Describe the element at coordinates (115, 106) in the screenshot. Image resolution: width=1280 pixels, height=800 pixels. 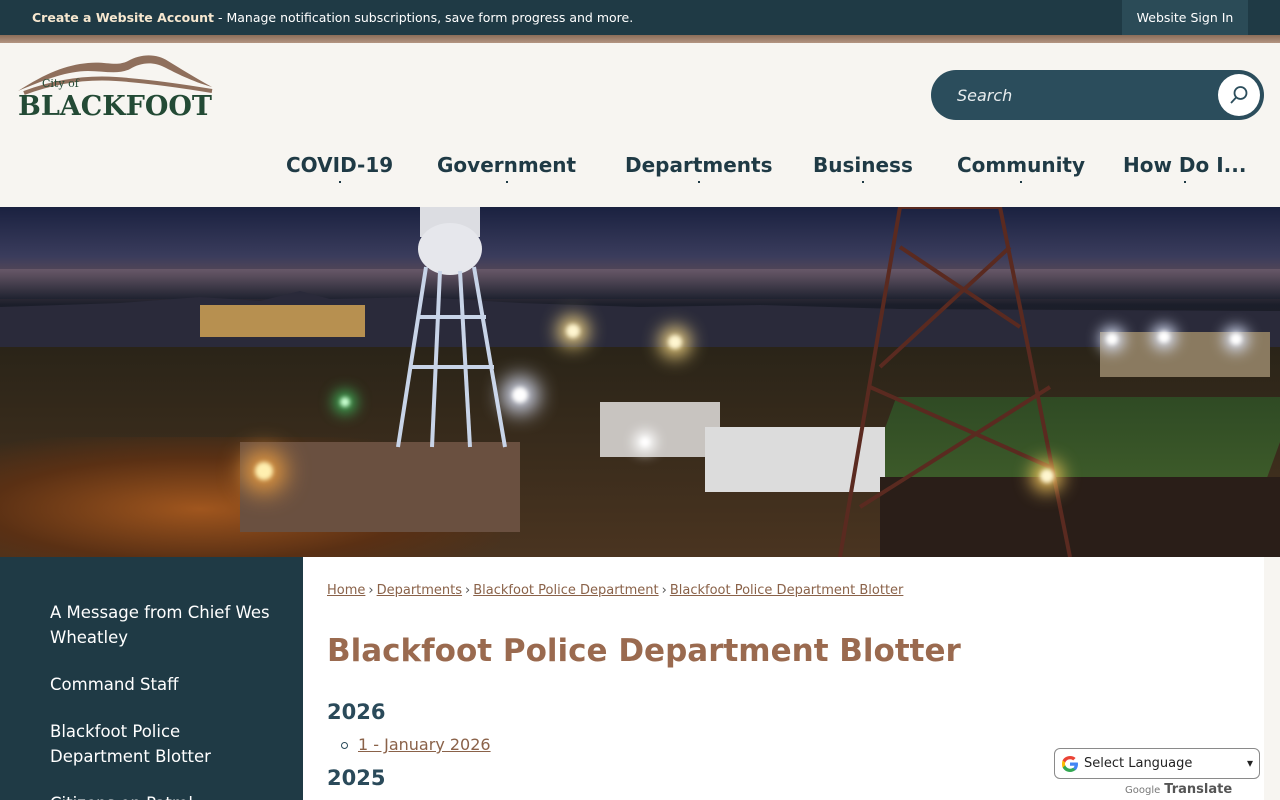
I see `logo-wordmark: BLACKFOOT` at that location.